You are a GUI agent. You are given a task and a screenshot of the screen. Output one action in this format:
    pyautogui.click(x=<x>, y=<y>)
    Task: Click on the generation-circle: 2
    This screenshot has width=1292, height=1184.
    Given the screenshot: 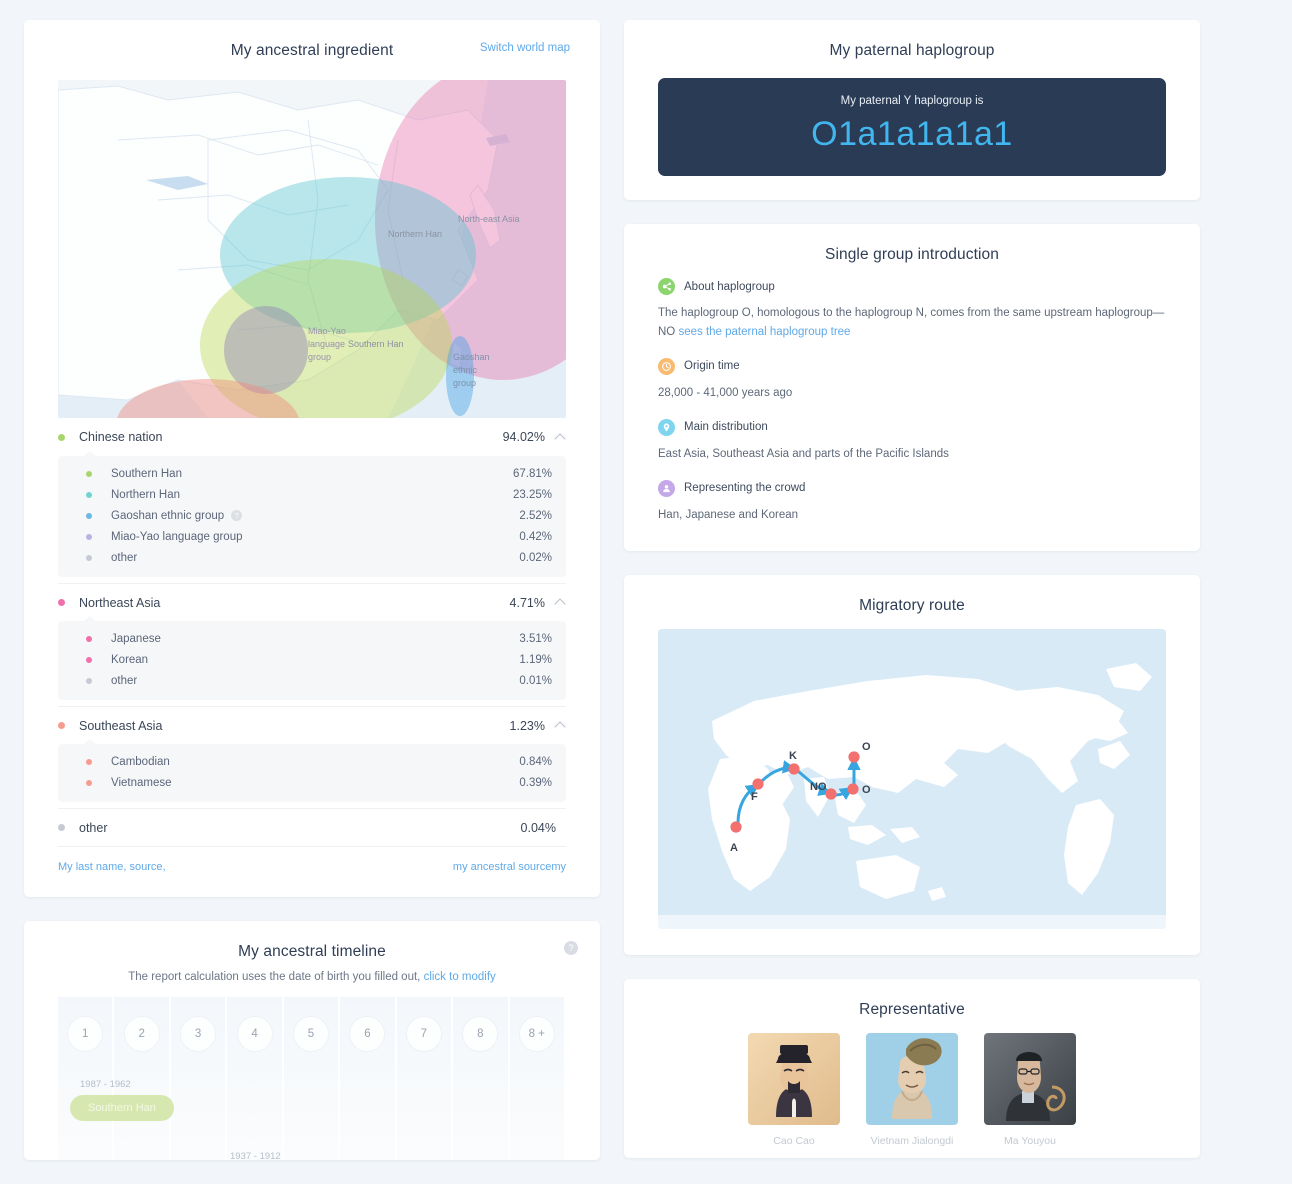 What is the action you would take?
    pyautogui.click(x=141, y=1034)
    